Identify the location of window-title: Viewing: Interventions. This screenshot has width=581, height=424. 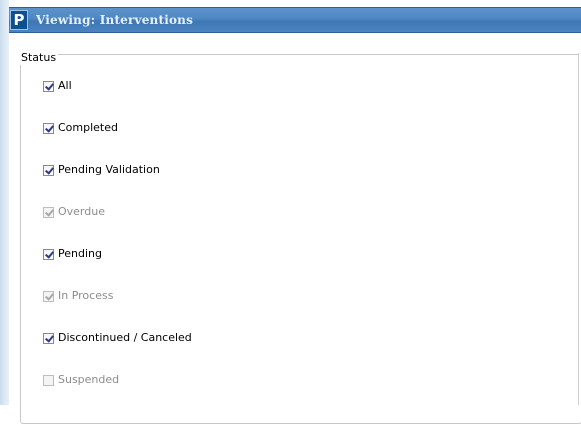
(115, 20).